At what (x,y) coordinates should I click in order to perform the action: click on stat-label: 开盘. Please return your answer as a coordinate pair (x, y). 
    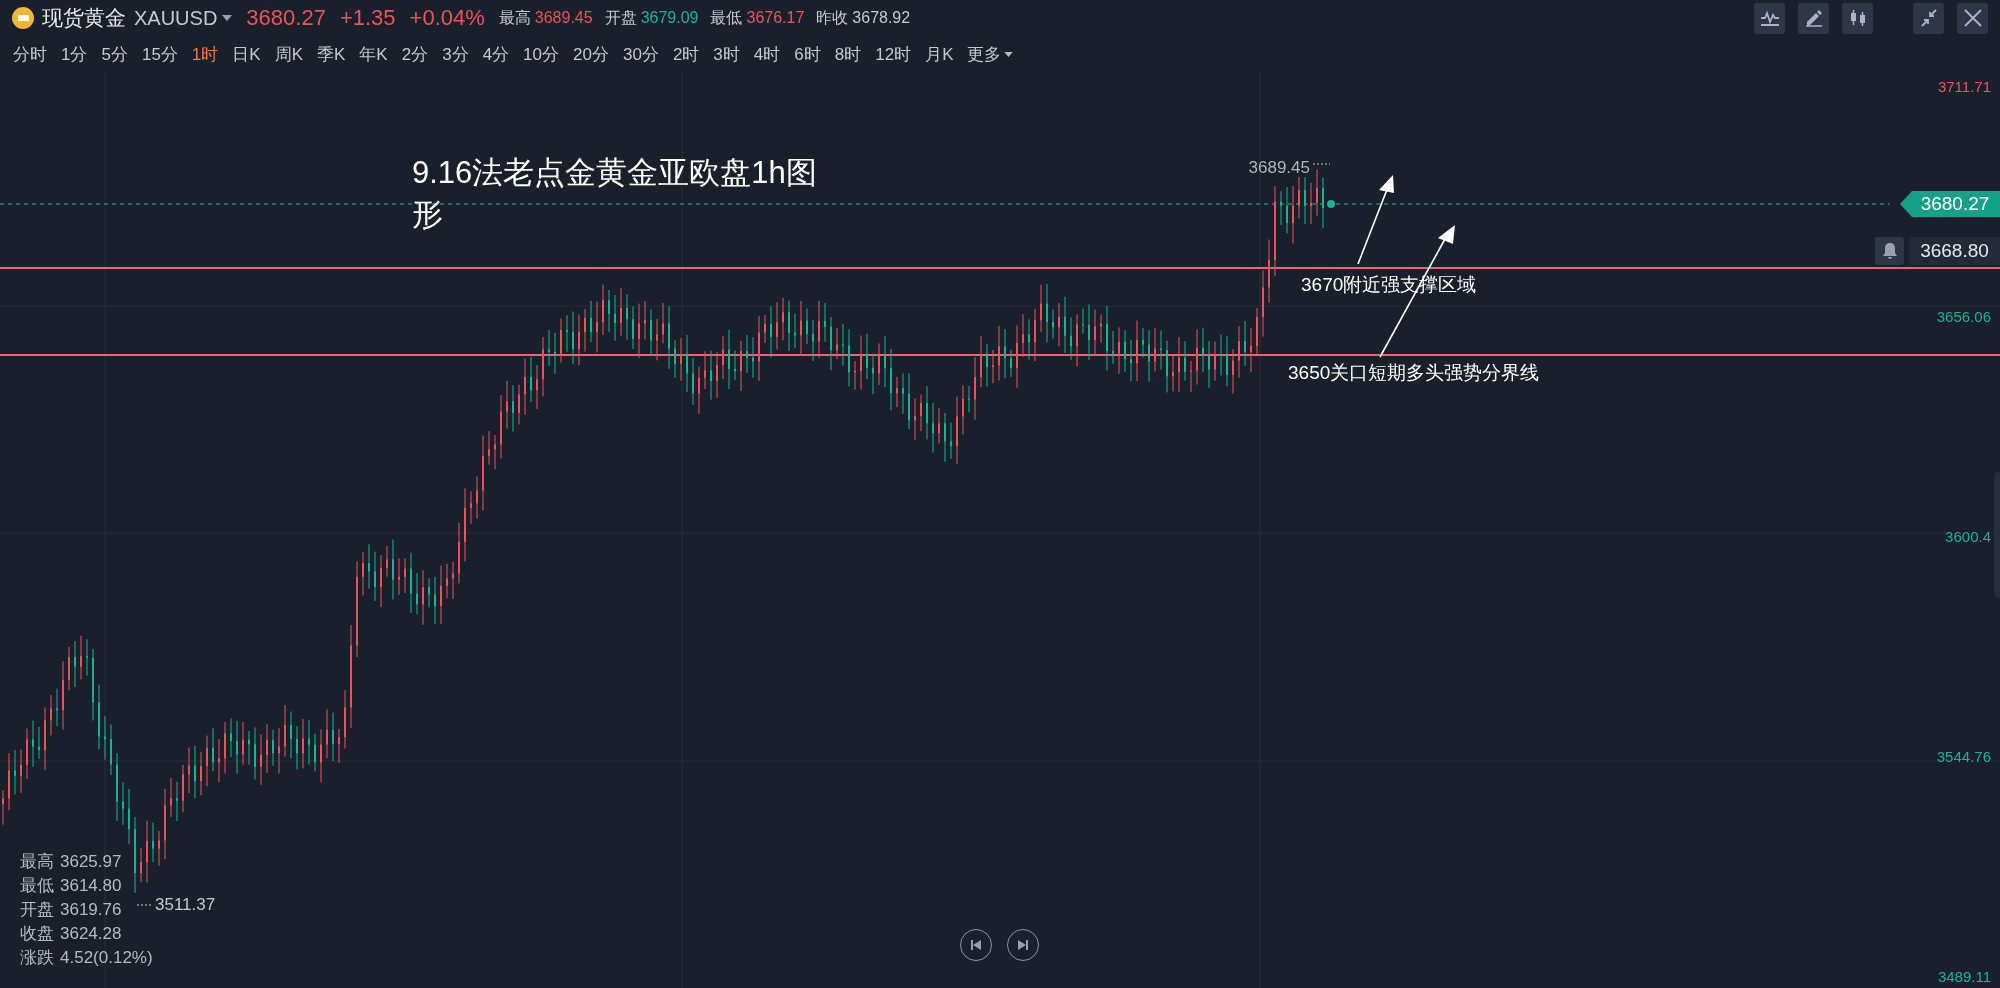
    Looking at the image, I should click on (620, 17).